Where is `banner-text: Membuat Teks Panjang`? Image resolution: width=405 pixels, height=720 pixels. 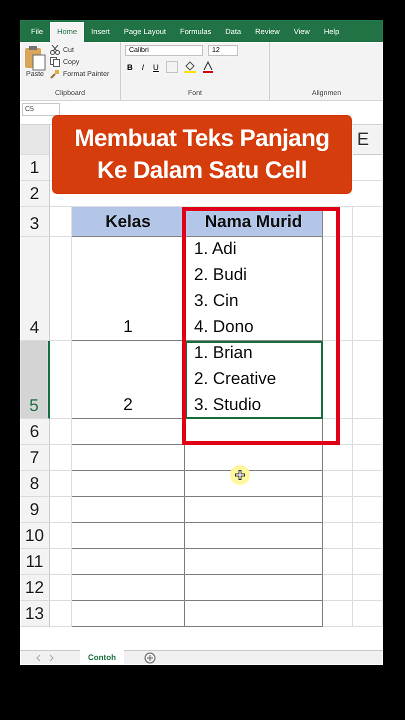
banner-text: Membuat Teks Panjang is located at coordinates (202, 139).